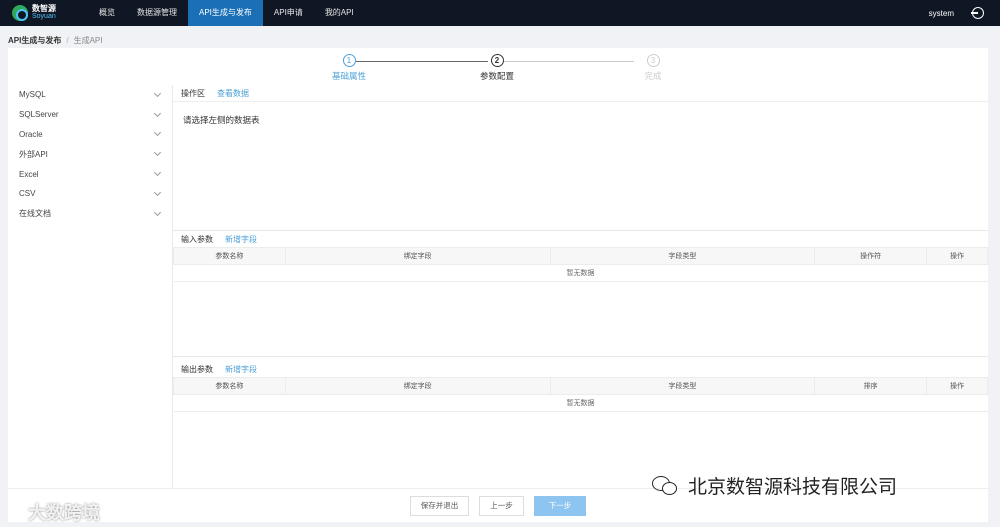  Describe the element at coordinates (90, 115) in the screenshot. I see `sidebar-item-sqlserver: SQLServer` at that location.